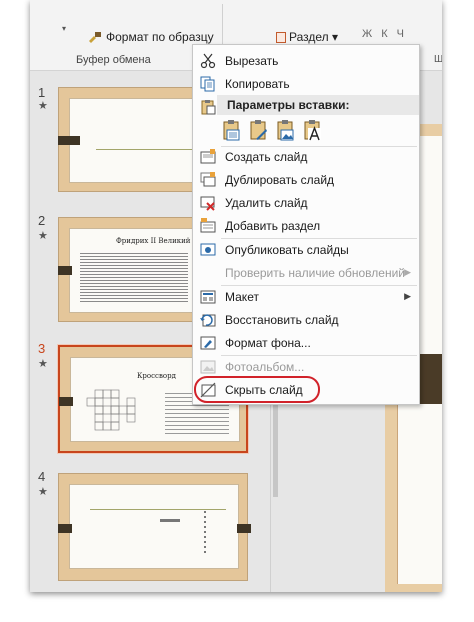  What do you see at coordinates (315, 272) in the screenshot?
I see `menu-label: Проверить наличие обновлений` at bounding box center [315, 272].